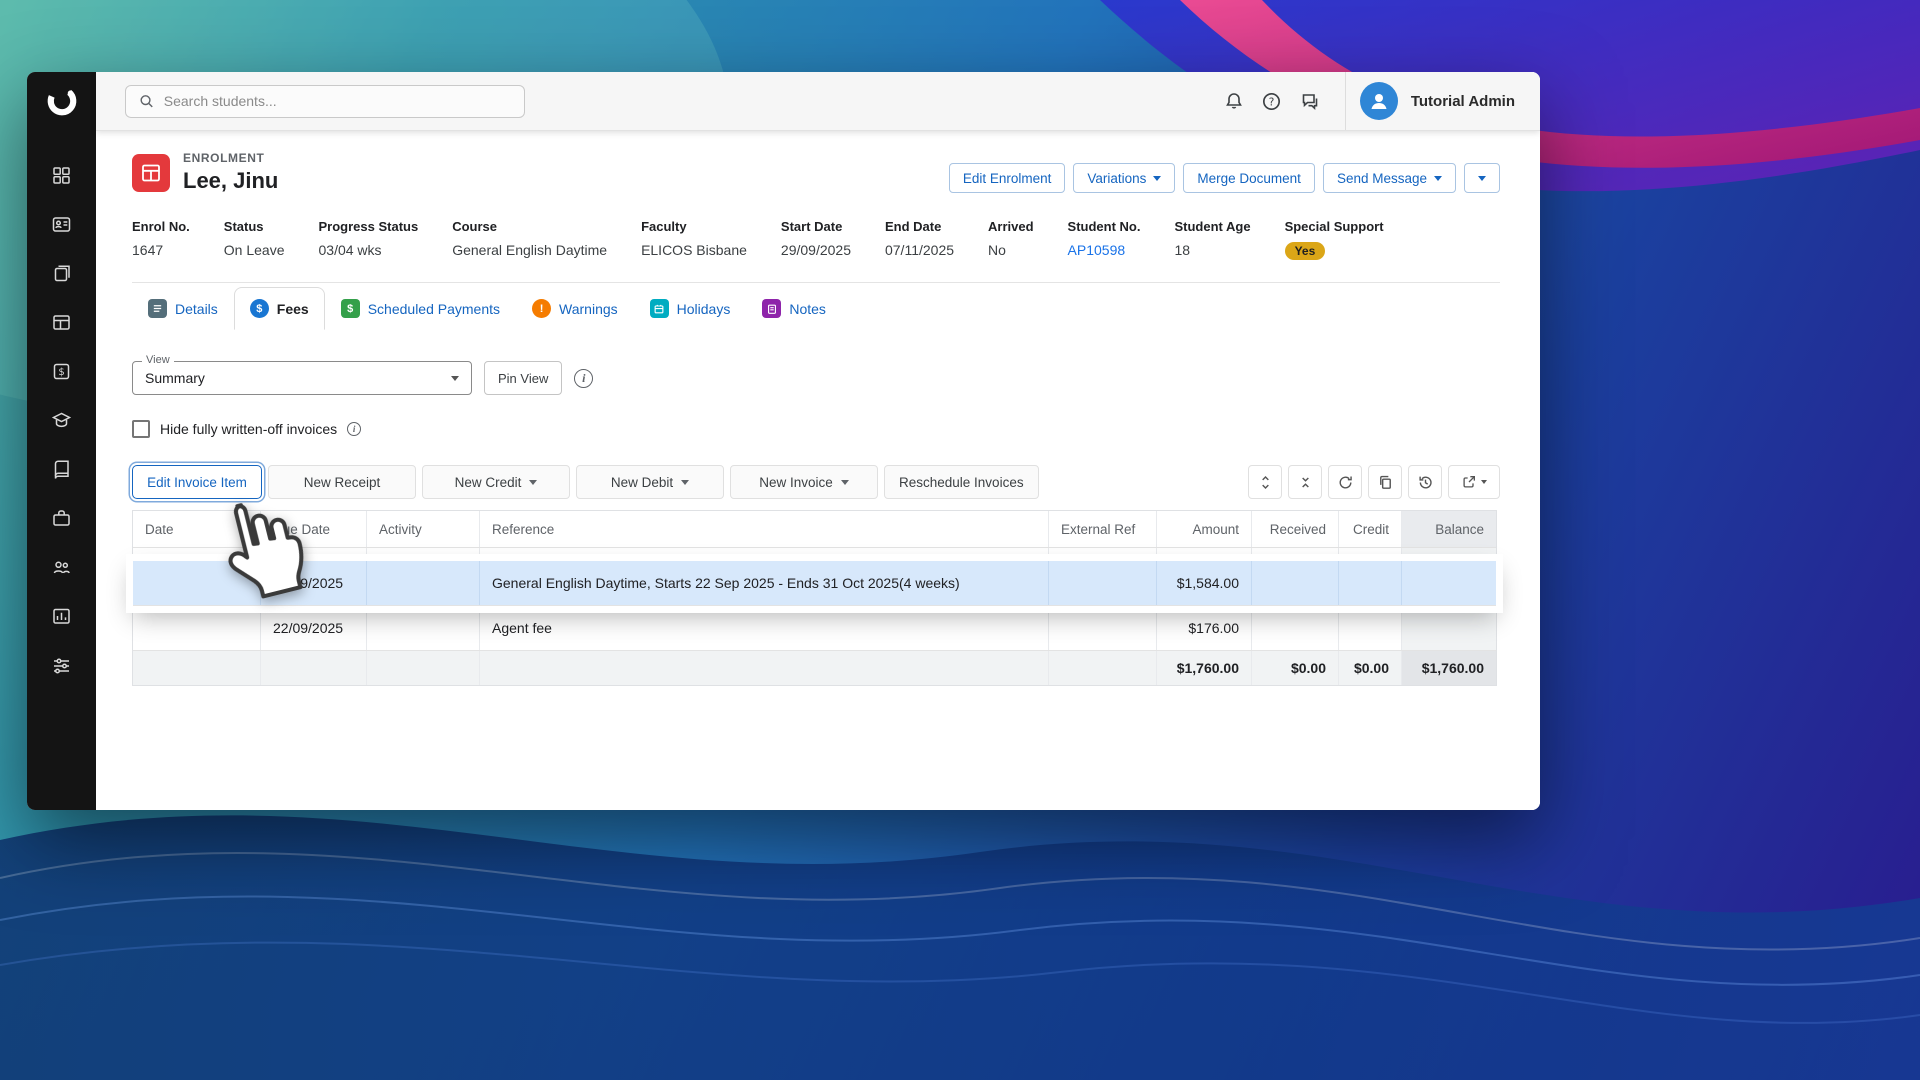 The width and height of the screenshot is (1920, 1080). I want to click on column-header: External Ref, so click(1103, 529).